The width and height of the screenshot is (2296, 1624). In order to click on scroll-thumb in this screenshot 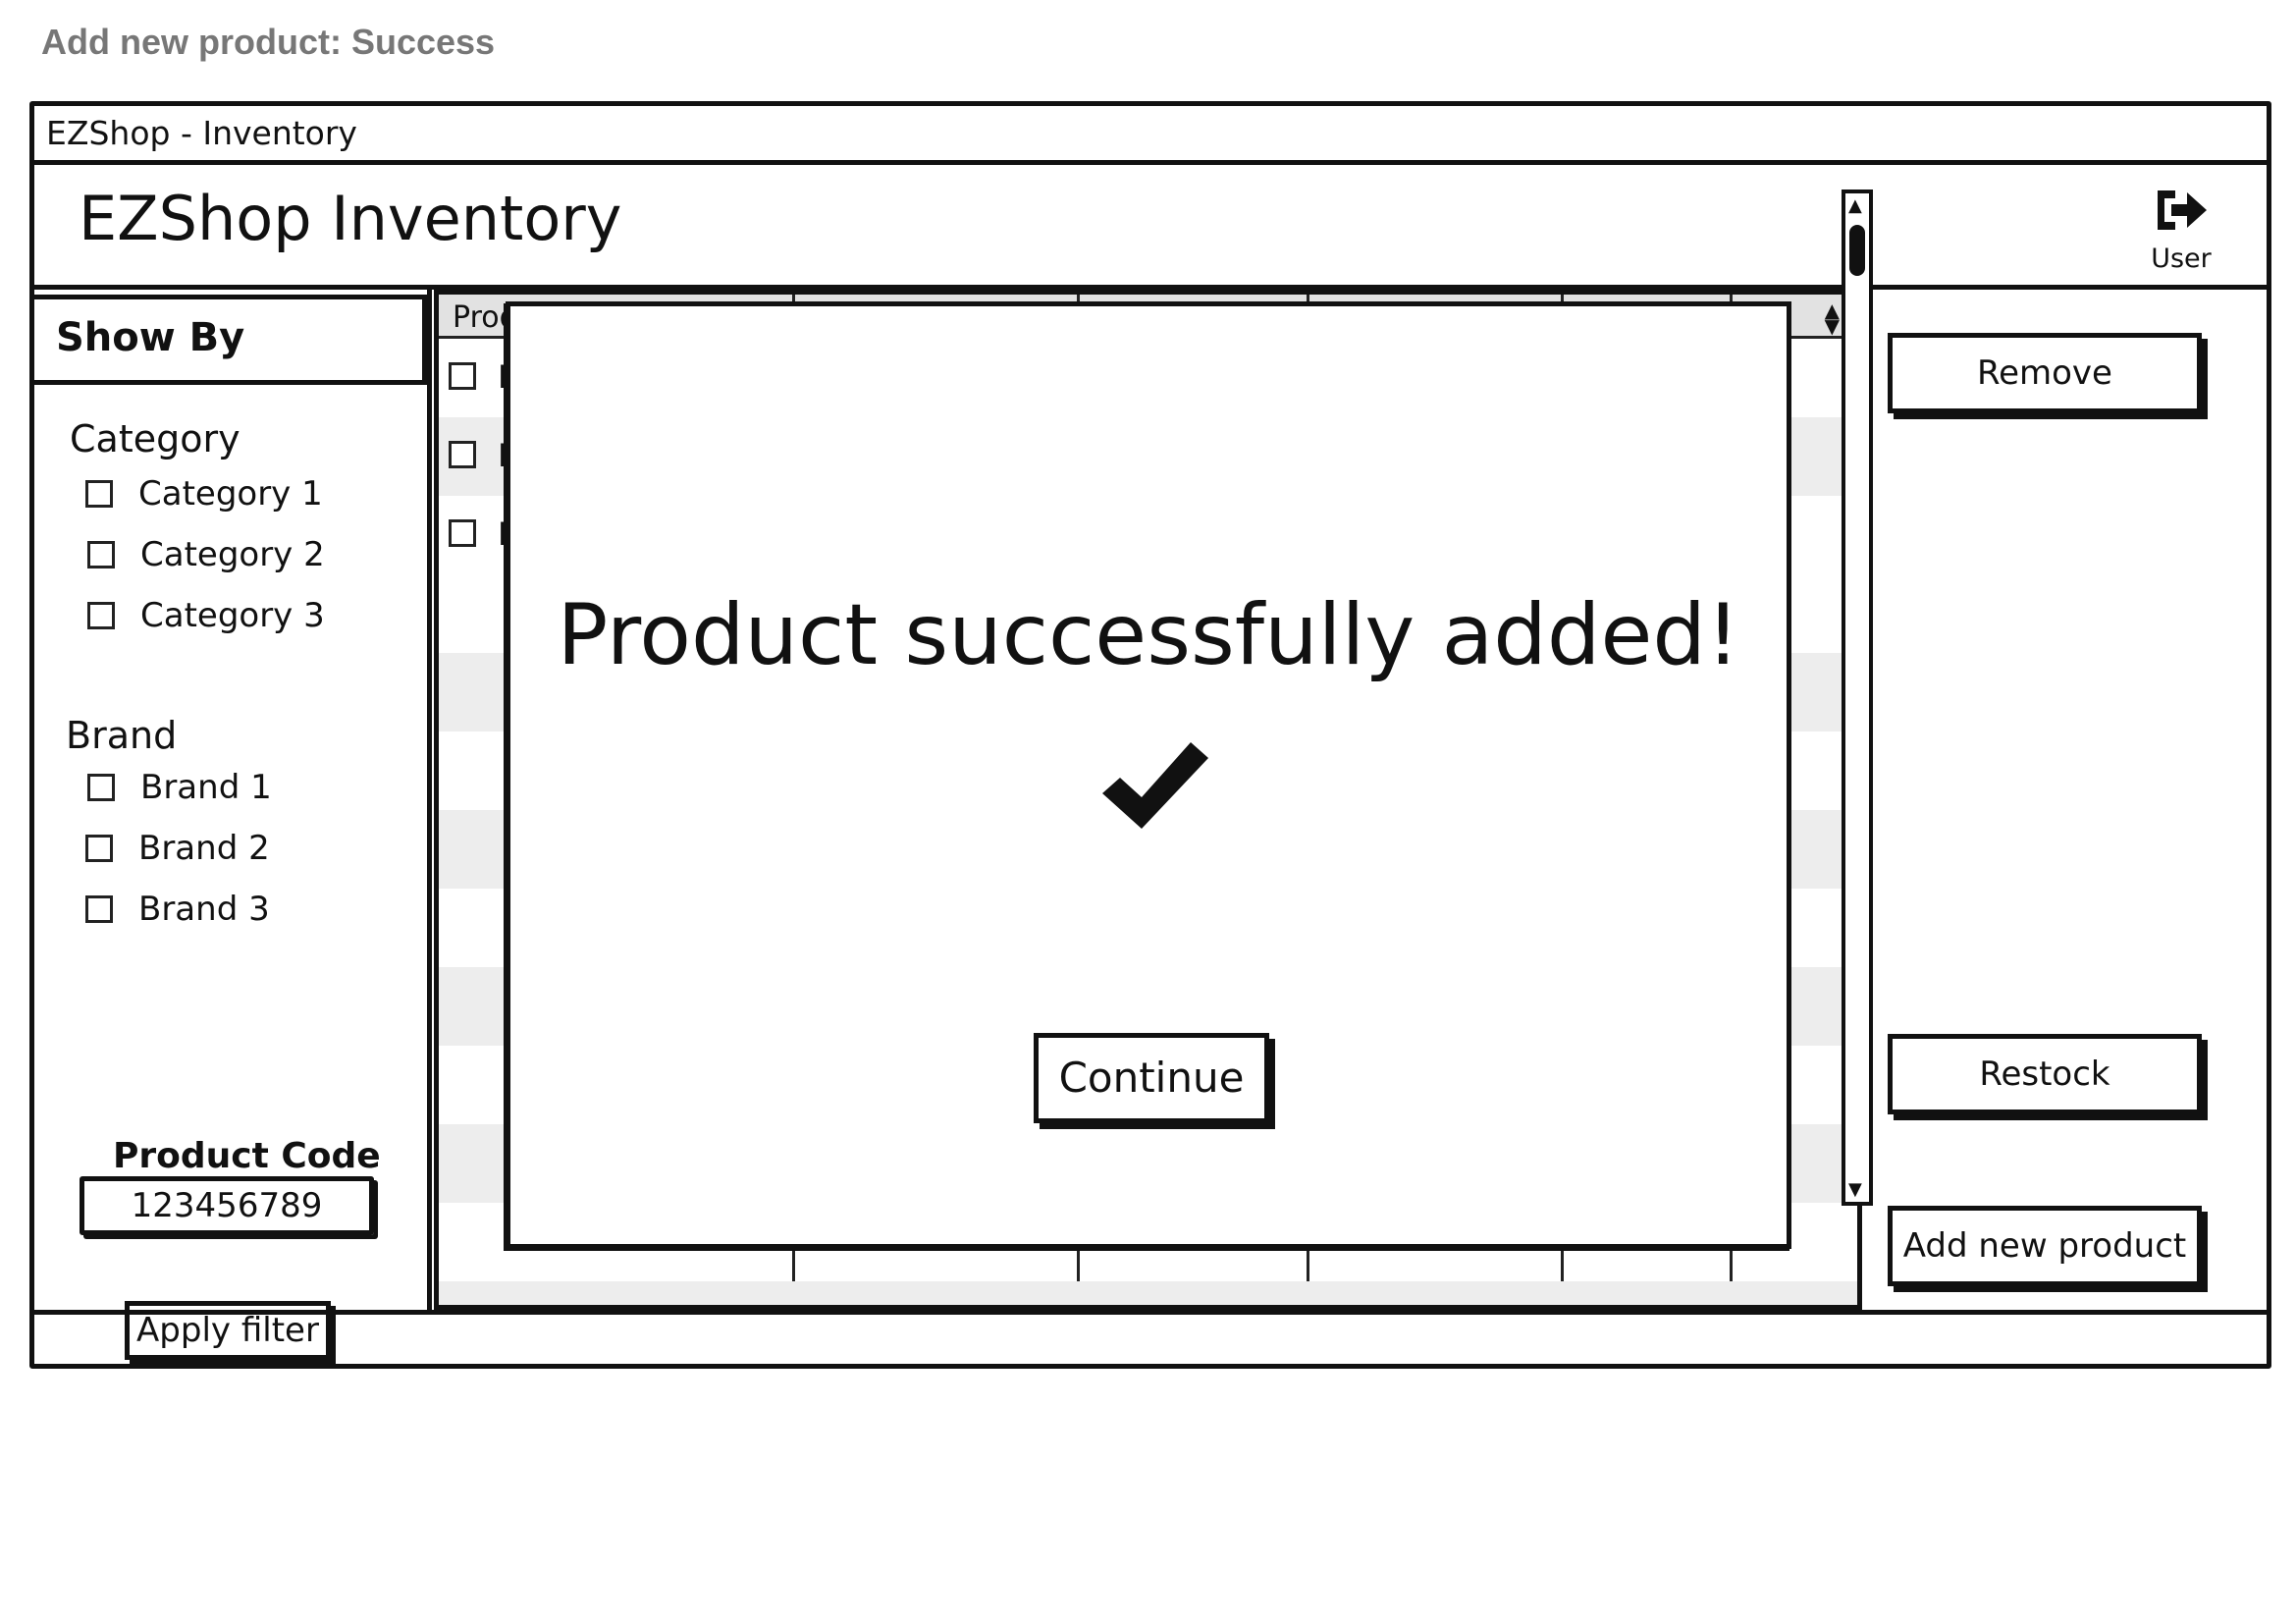, I will do `click(1857, 250)`.